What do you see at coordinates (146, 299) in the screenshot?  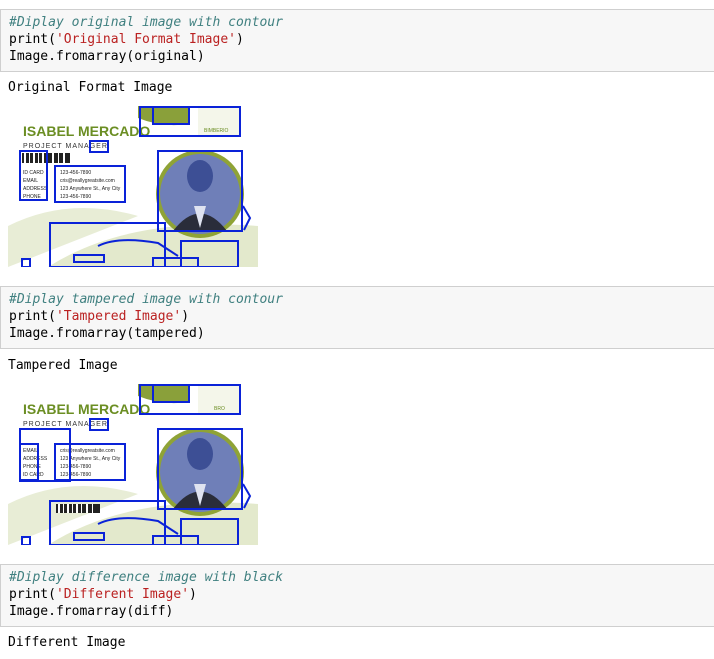 I see `code-comment: #Diplay tampered image with contour` at bounding box center [146, 299].